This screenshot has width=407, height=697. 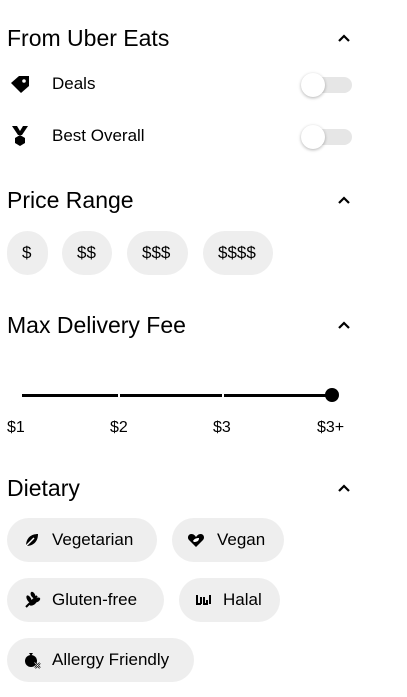 I want to click on slider-label-3: $3, so click(x=222, y=427).